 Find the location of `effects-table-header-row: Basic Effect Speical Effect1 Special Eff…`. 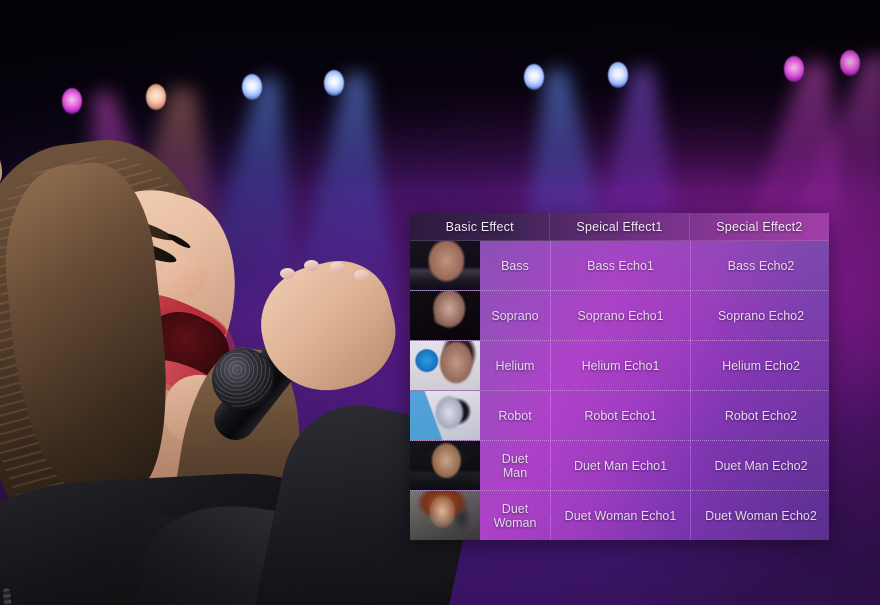

effects-table-header-row: Basic Effect Speical Effect1 Special Eff… is located at coordinates (619, 227).